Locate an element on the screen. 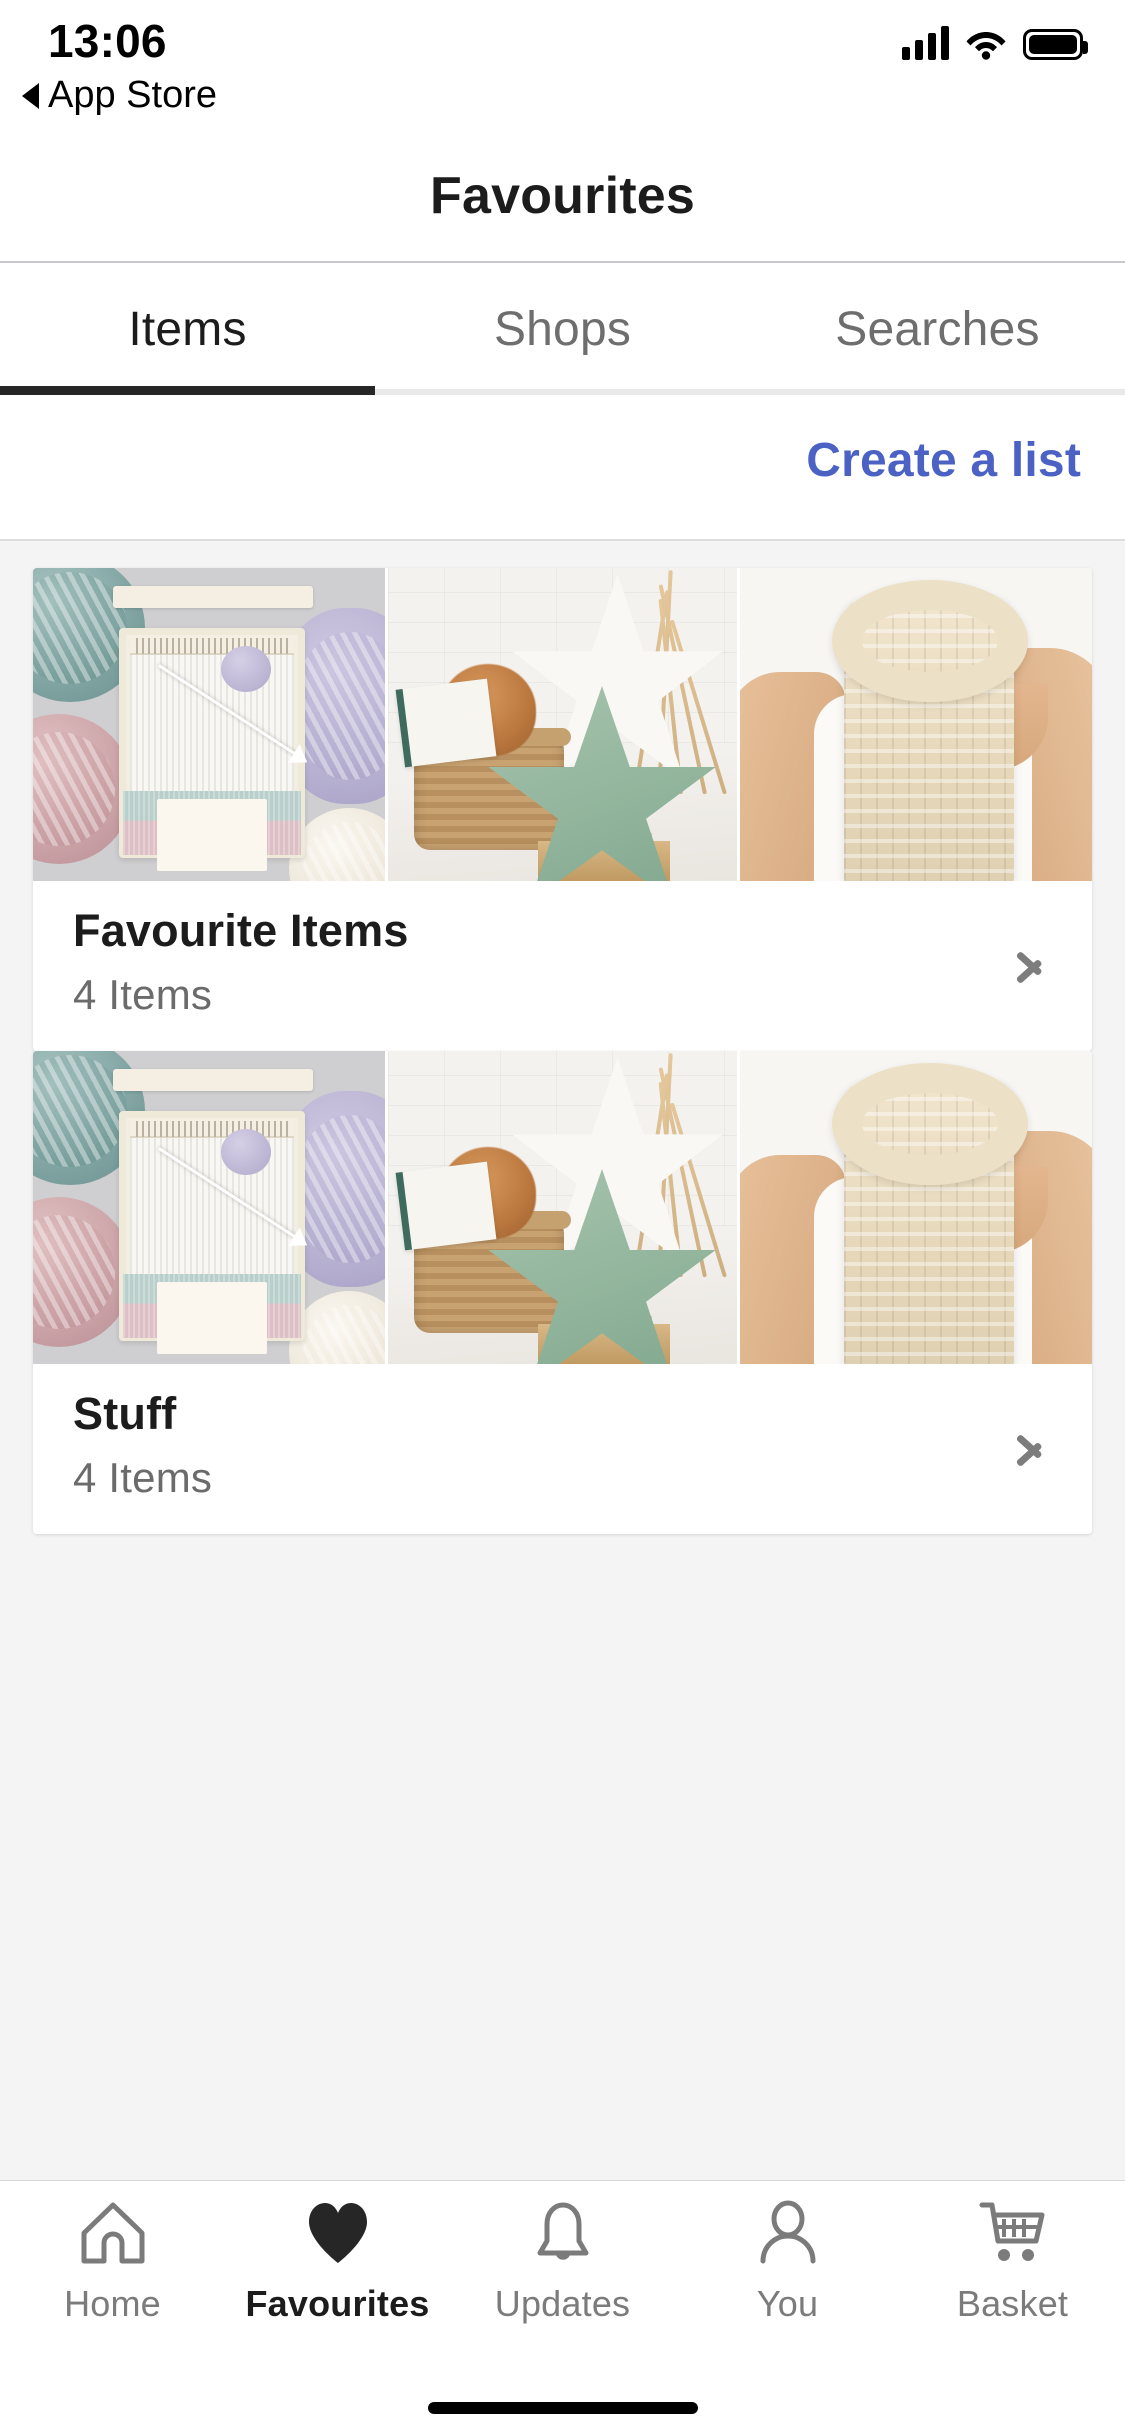 This screenshot has height=2436, width=1125. bell-icon is located at coordinates (563, 2233).